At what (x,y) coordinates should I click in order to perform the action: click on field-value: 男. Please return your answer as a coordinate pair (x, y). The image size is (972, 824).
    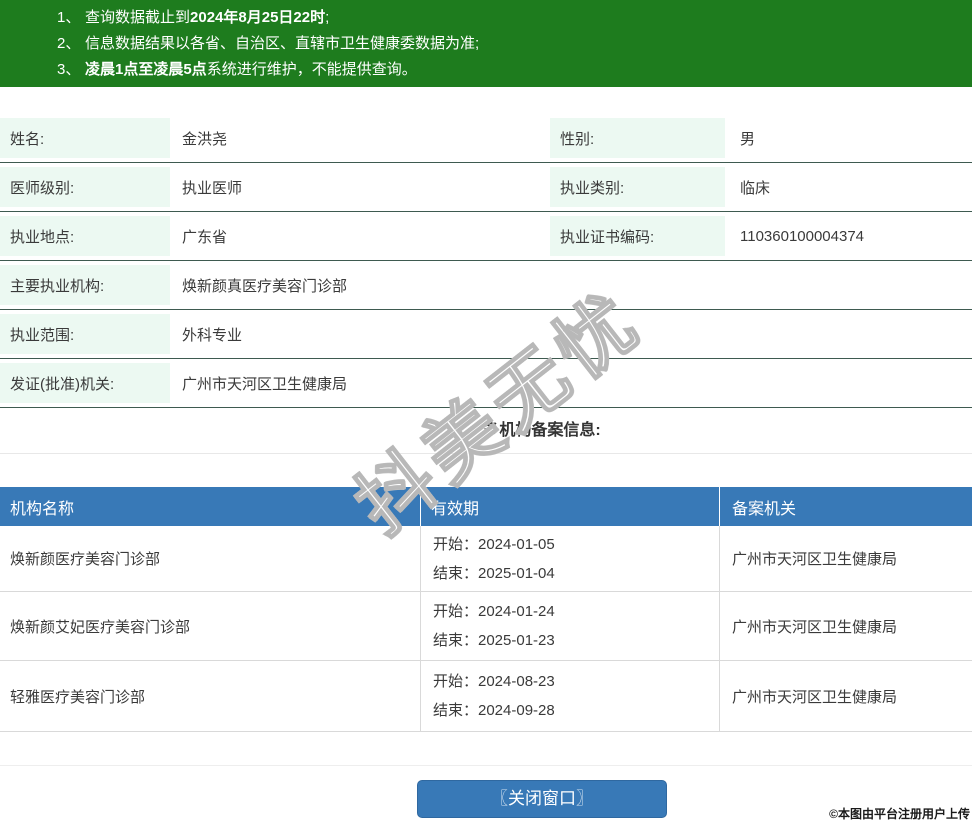
    Looking at the image, I should click on (848, 138).